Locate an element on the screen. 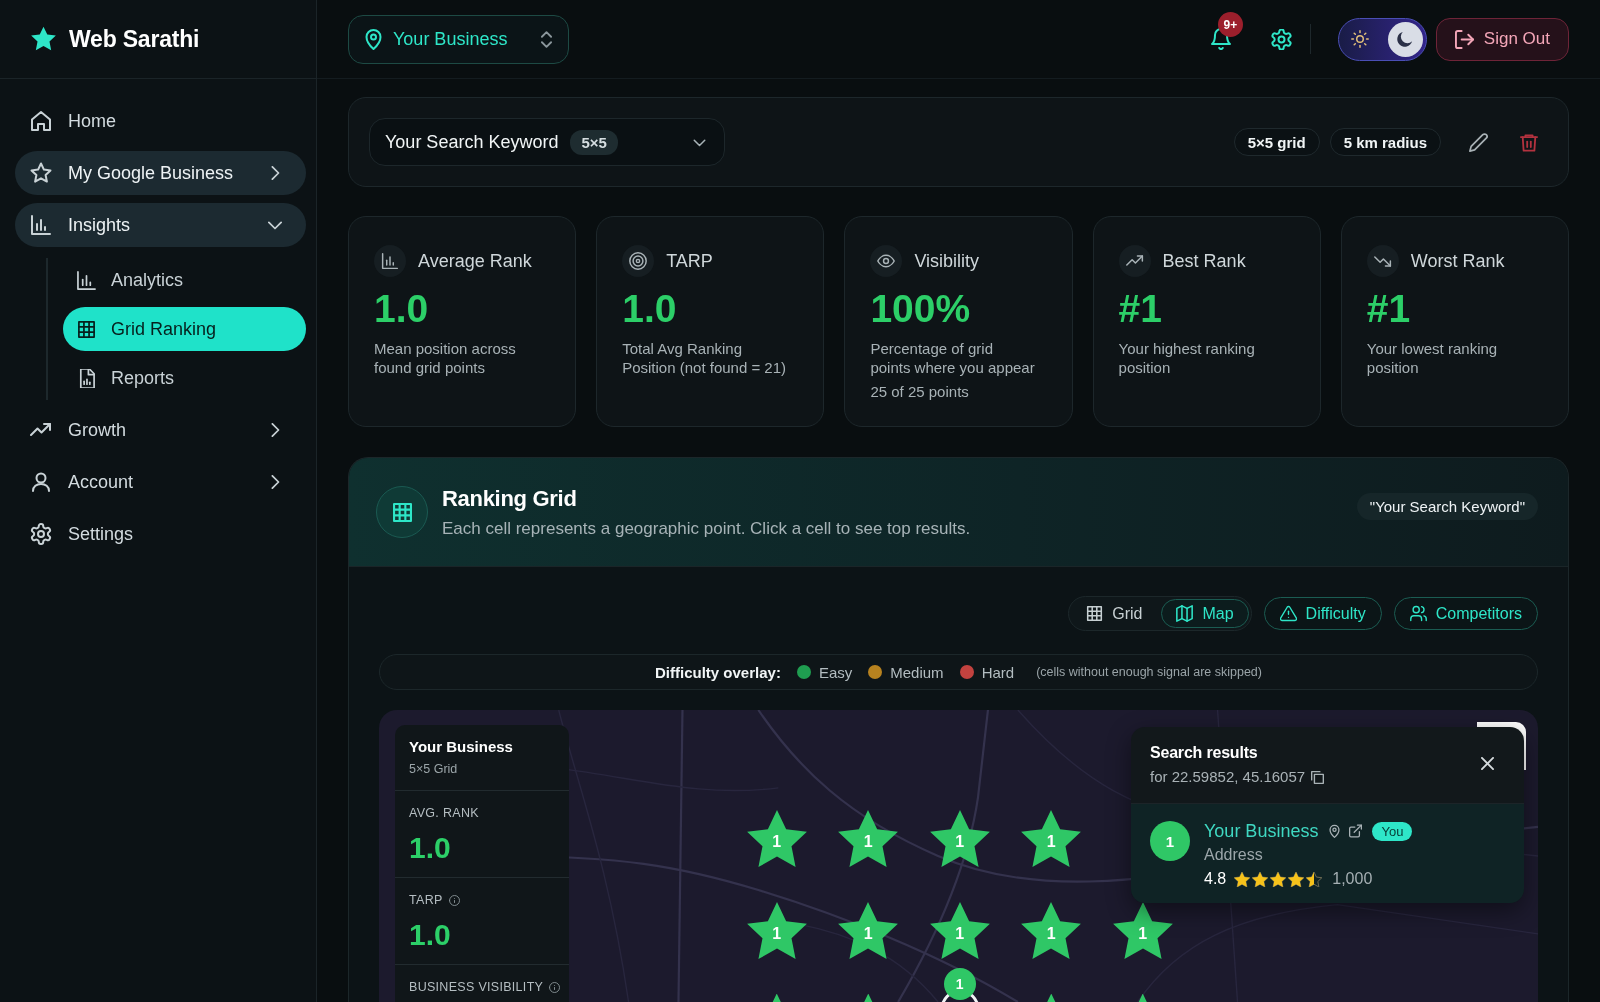  toggle-knob is located at coordinates (1405, 39).